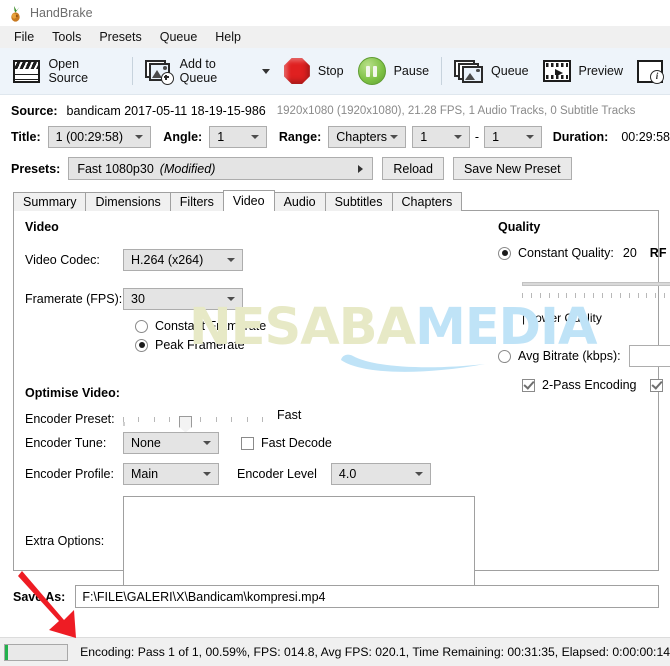 Image resolution: width=670 pixels, height=666 pixels. What do you see at coordinates (183, 137) in the screenshot?
I see `angle-label: Angle:` at bounding box center [183, 137].